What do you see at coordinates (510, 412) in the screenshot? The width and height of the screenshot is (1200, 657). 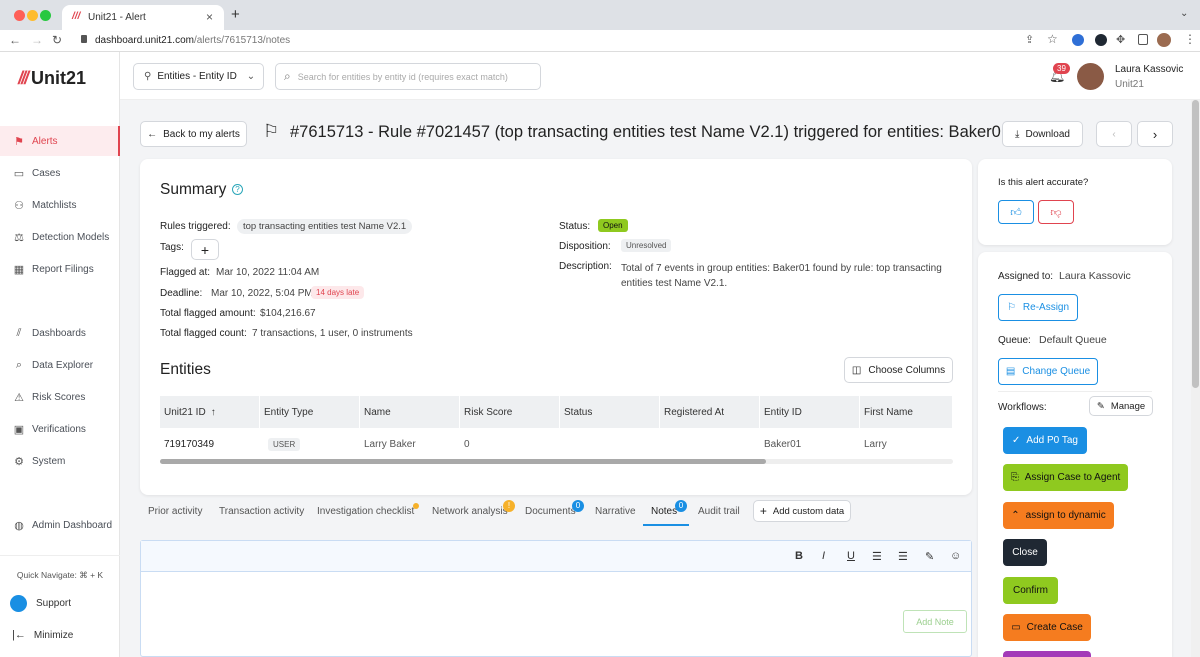 I see `column-header: Risk Score` at bounding box center [510, 412].